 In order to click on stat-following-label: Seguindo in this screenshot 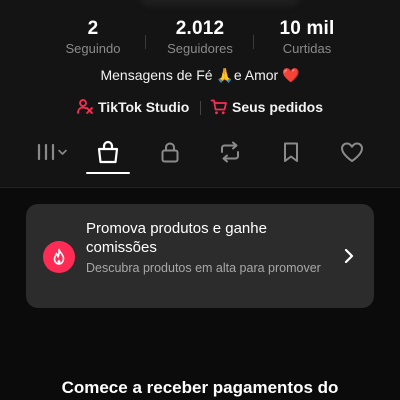, I will do `click(93, 48)`.